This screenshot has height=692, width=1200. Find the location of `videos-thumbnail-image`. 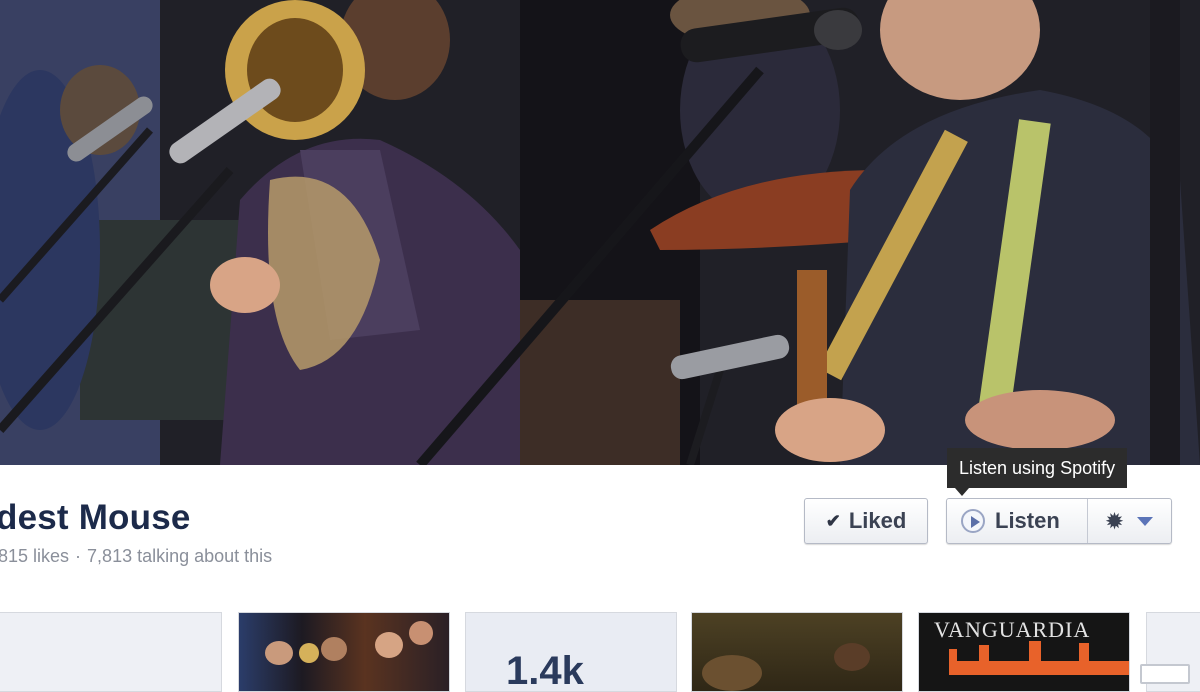

videos-thumbnail-image is located at coordinates (786, 667).